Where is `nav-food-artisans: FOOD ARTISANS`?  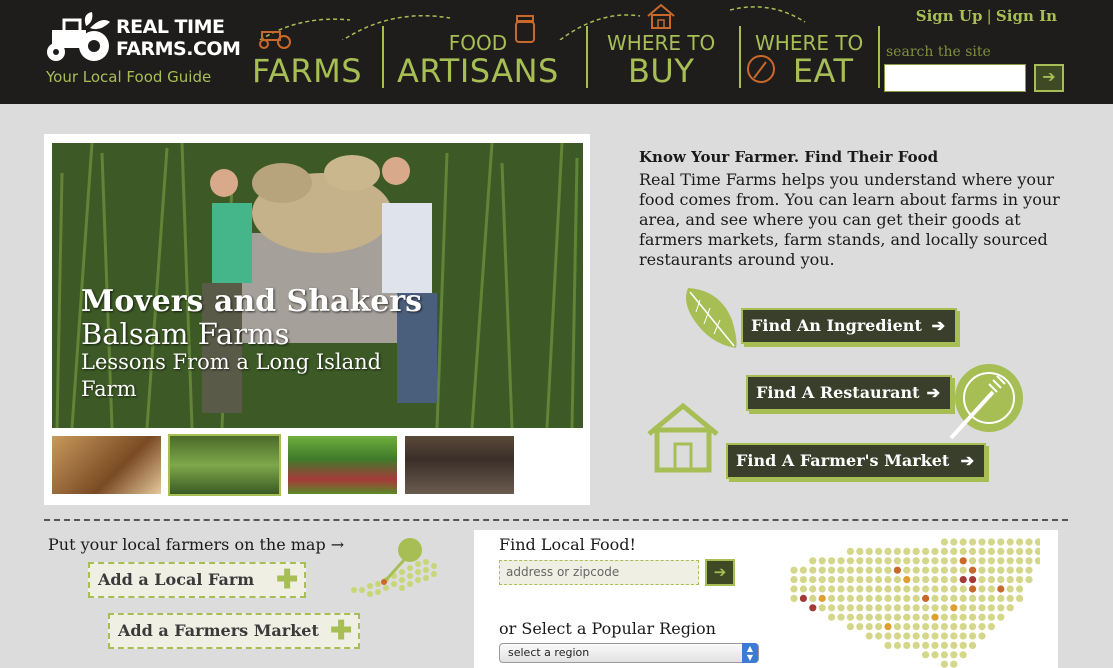 nav-food-artisans: FOOD ARTISANS is located at coordinates (478, 54).